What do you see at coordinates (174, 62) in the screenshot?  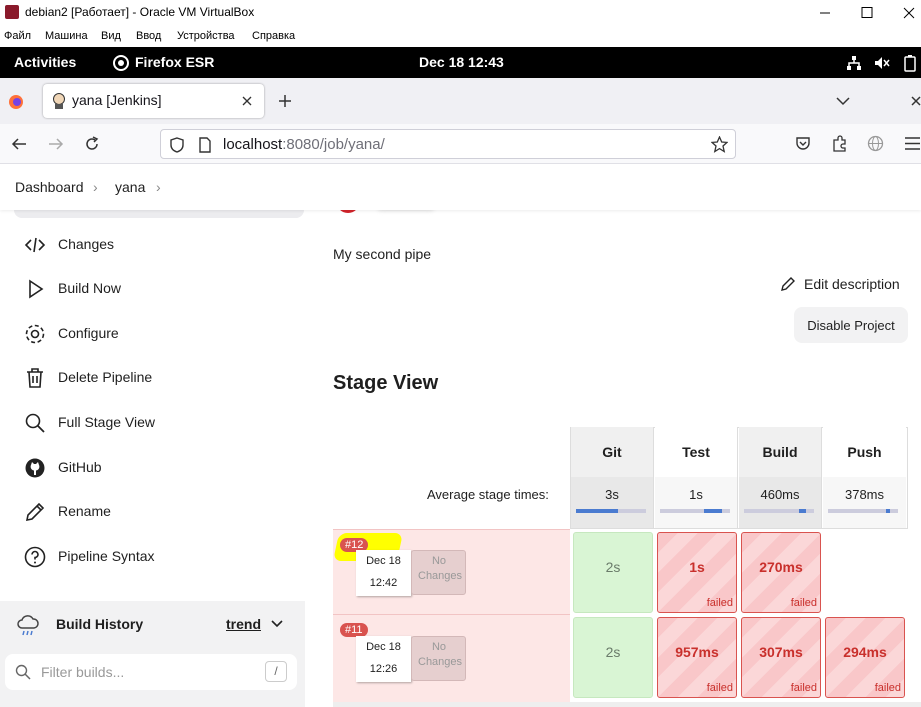 I see `app-name: Firefox ESR` at bounding box center [174, 62].